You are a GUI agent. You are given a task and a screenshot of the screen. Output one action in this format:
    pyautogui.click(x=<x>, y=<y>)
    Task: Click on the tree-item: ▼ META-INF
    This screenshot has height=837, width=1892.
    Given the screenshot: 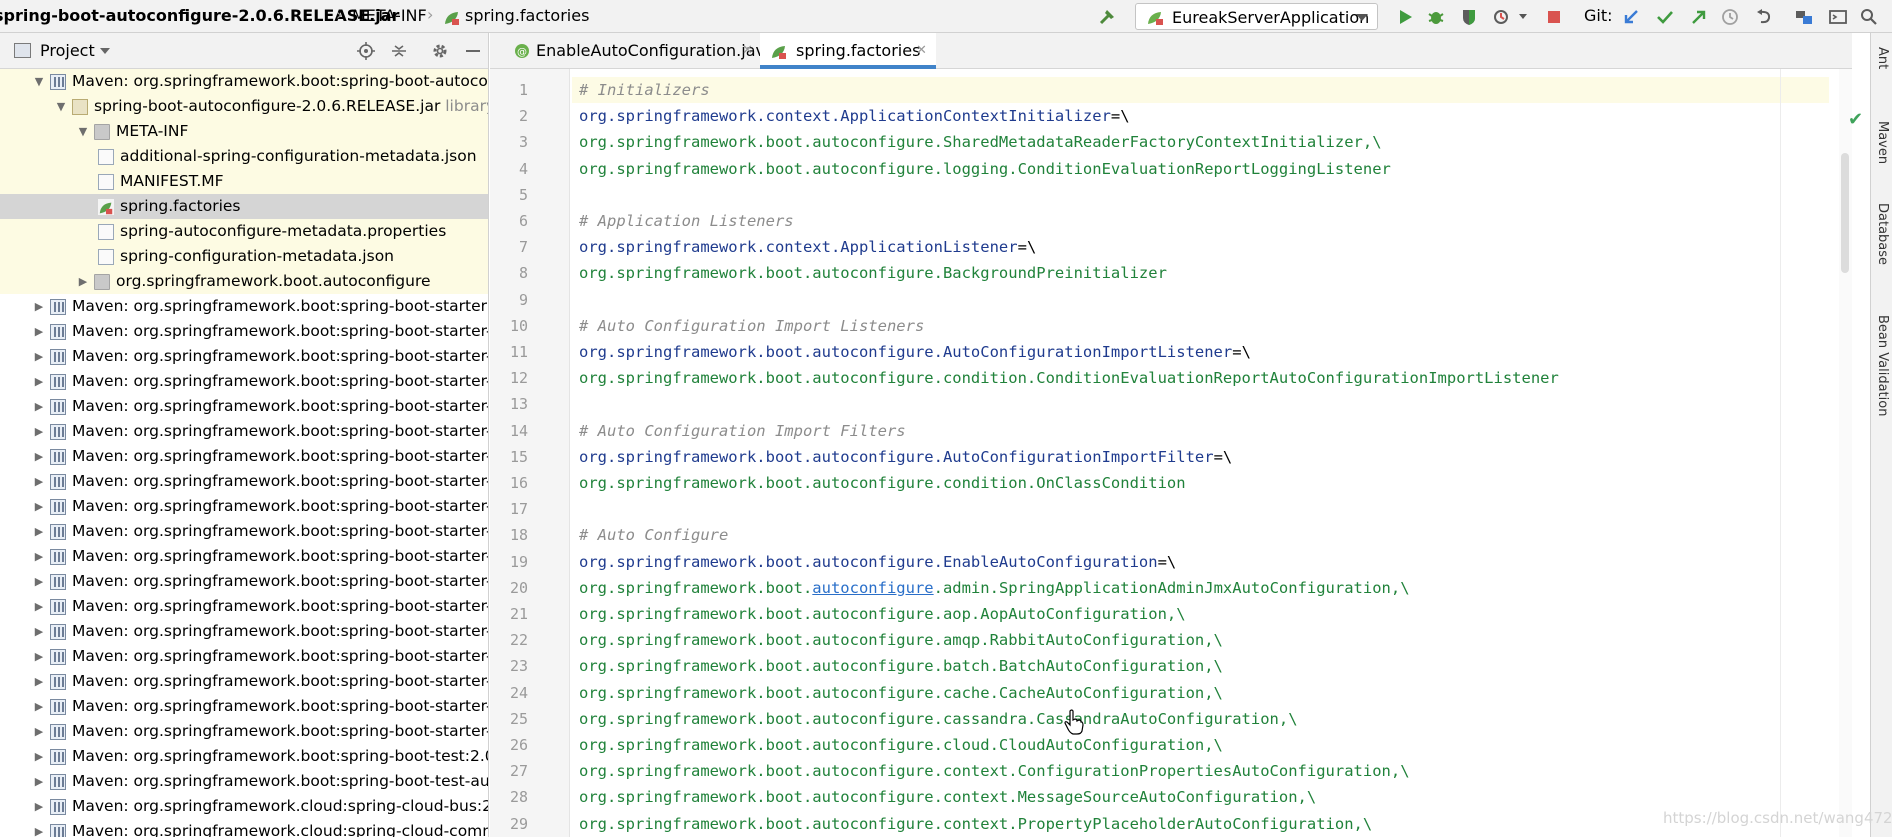 What is the action you would take?
    pyautogui.click(x=244, y=131)
    